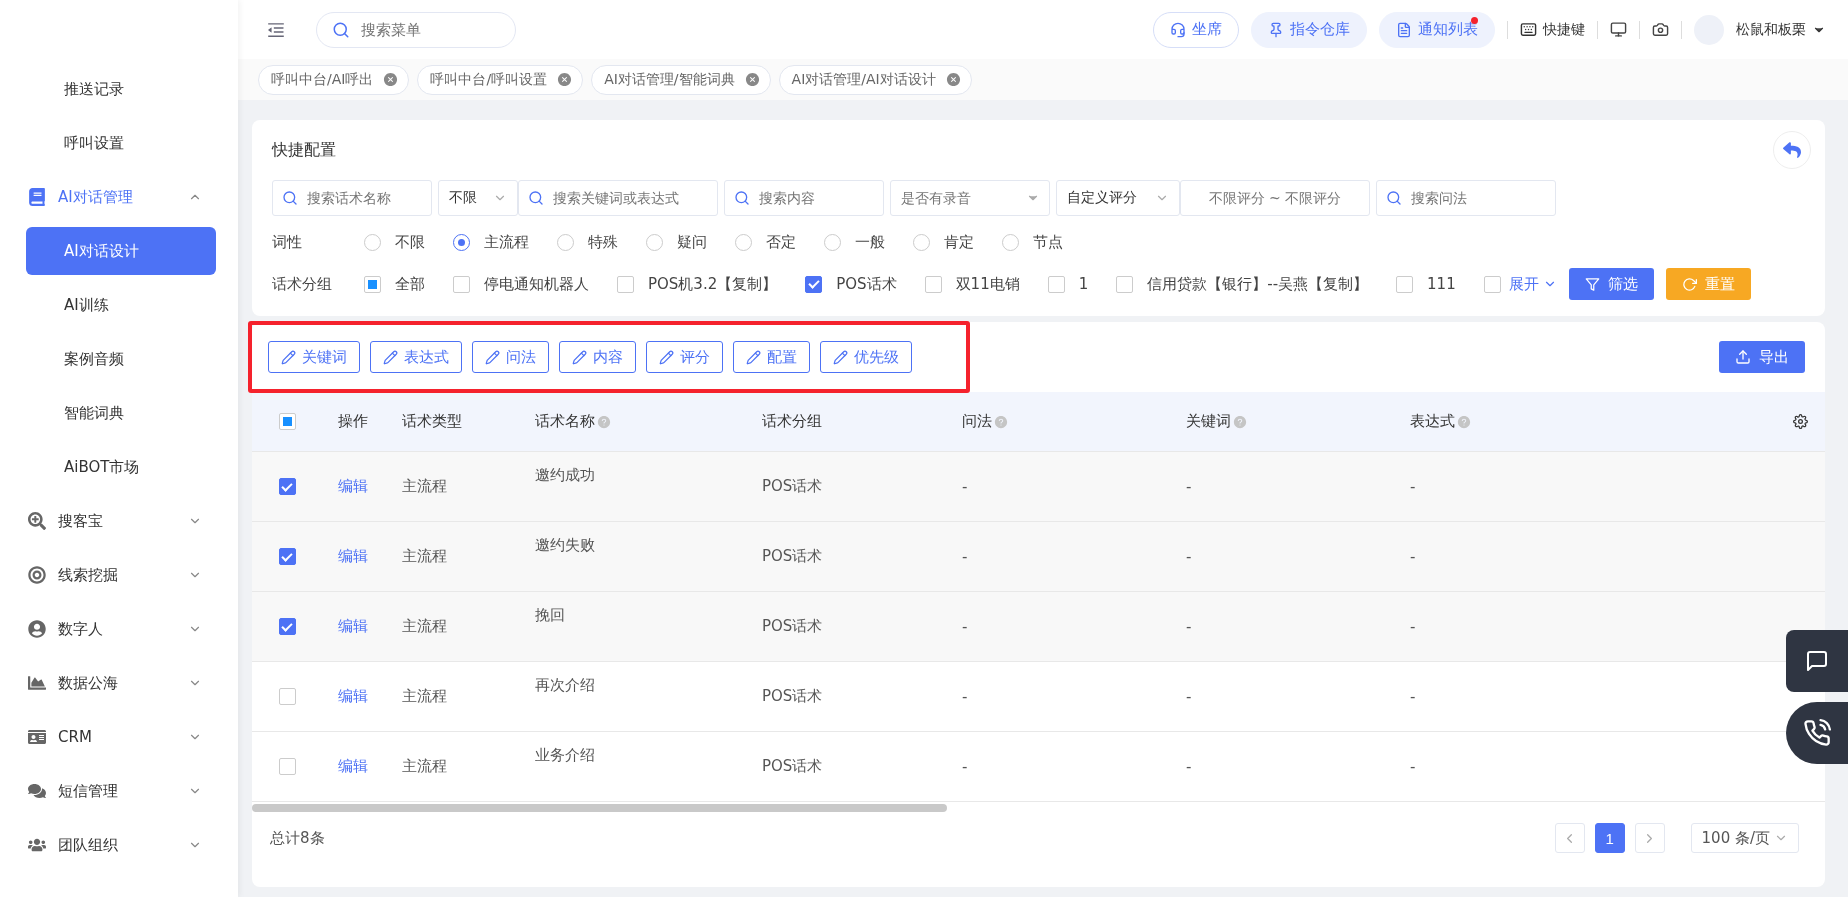  I want to click on search-field: 搜索关键词或表达式, so click(618, 198).